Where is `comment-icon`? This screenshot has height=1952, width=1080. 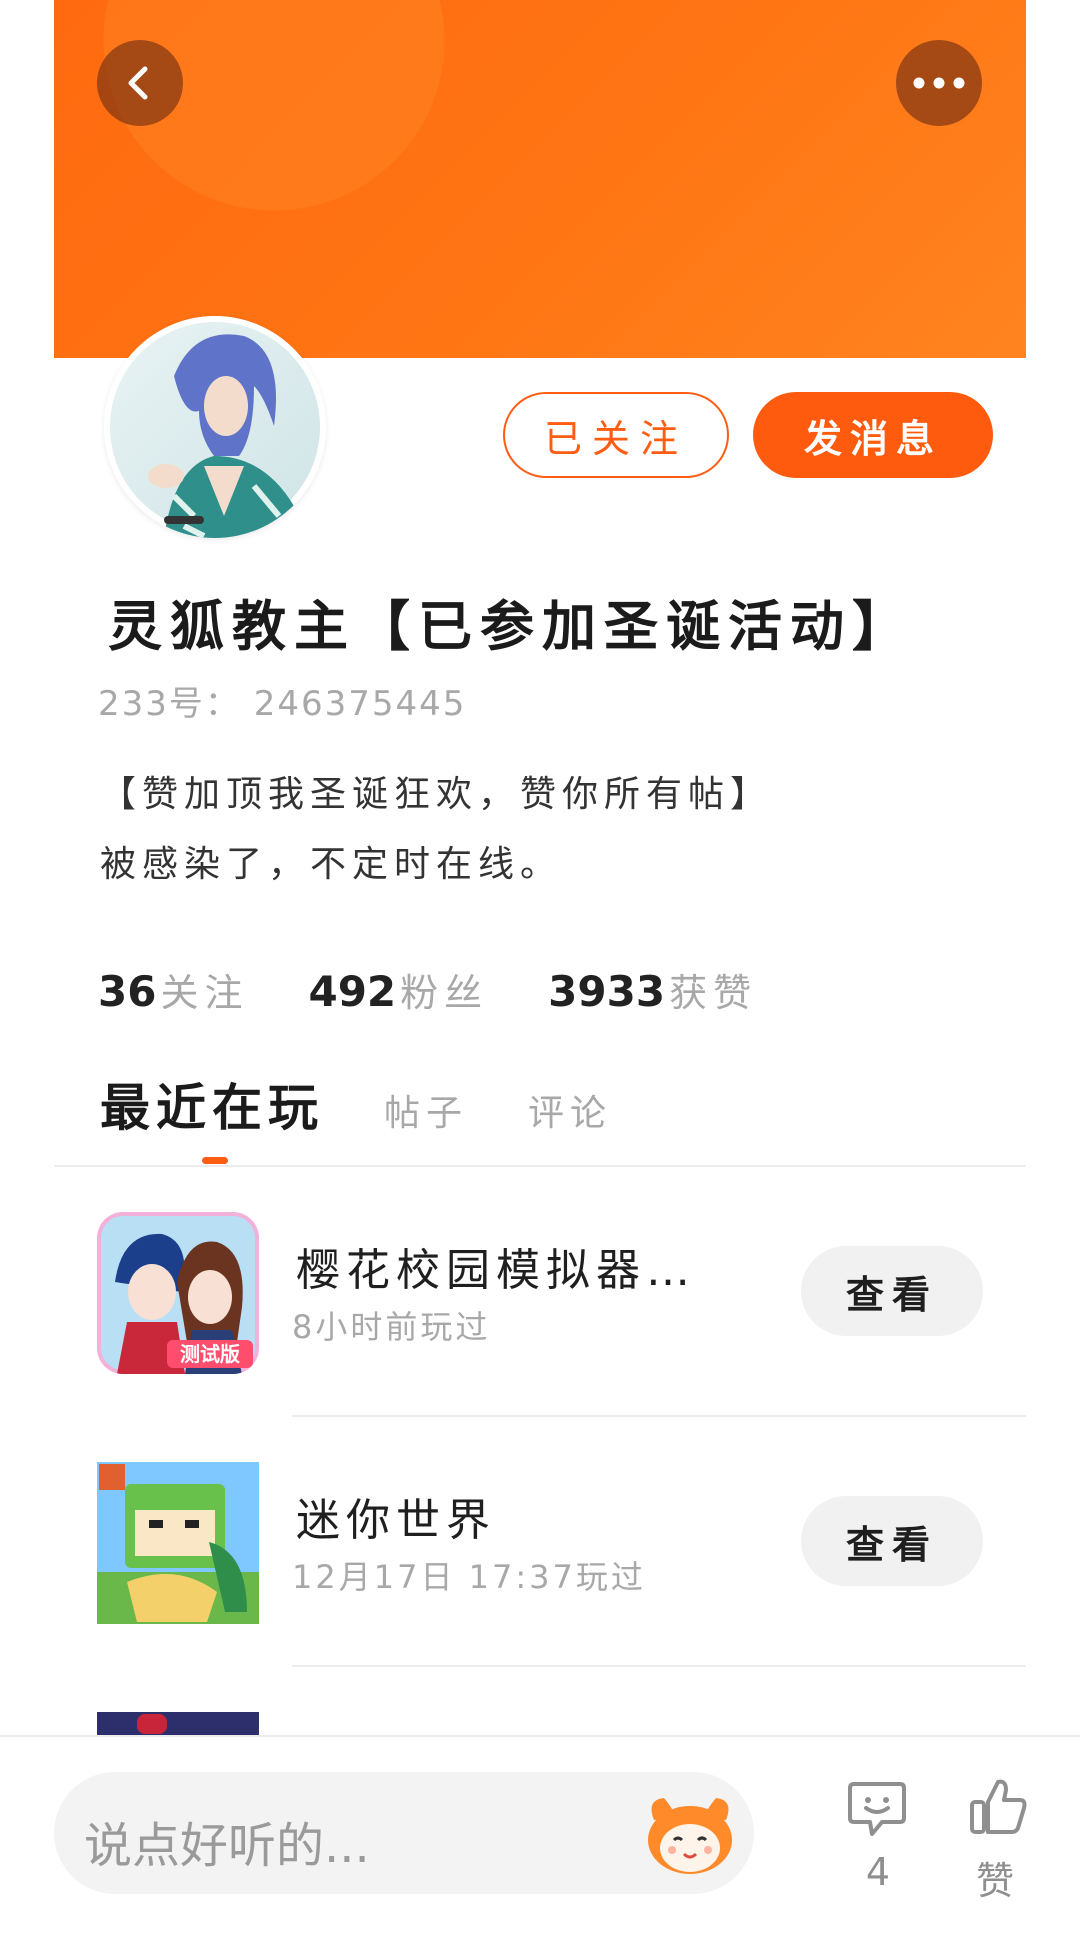 comment-icon is located at coordinates (877, 1809).